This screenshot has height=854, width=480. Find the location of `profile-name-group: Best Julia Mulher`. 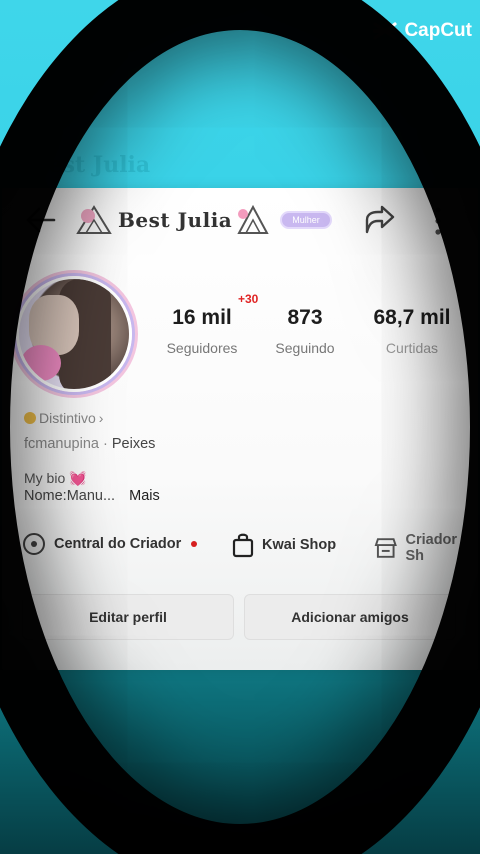

profile-name-group: Best Julia Mulher is located at coordinates (203, 220).